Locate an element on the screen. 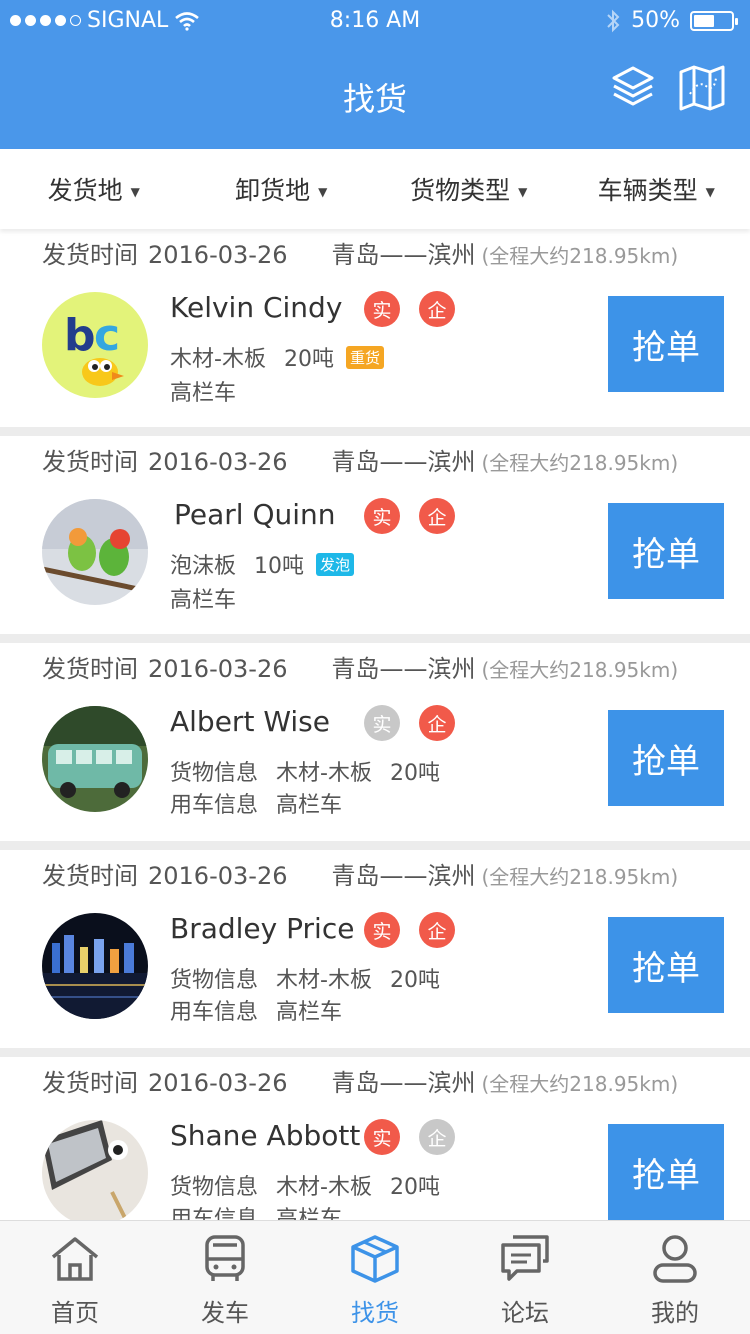 The height and width of the screenshot is (1334, 750). filter-origin: 发货地 ▼ is located at coordinates (94, 189).